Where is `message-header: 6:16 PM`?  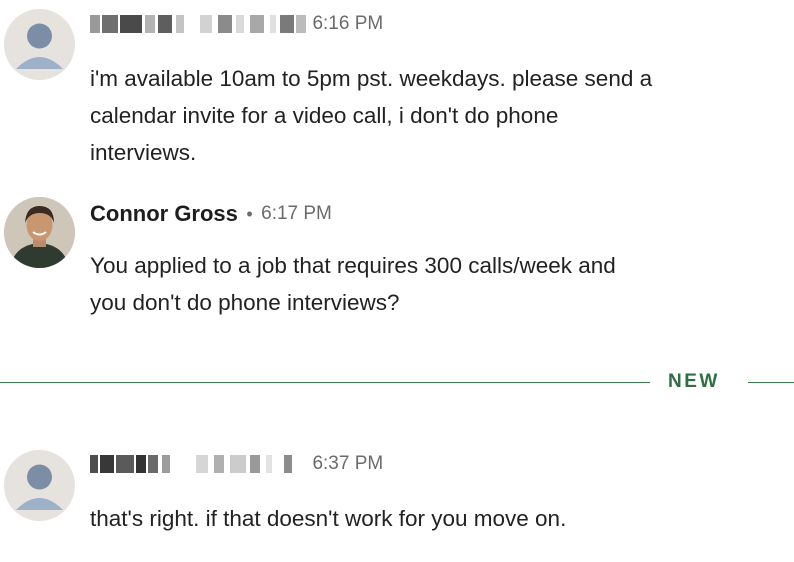
message-header: 6:16 PM is located at coordinates (236, 28).